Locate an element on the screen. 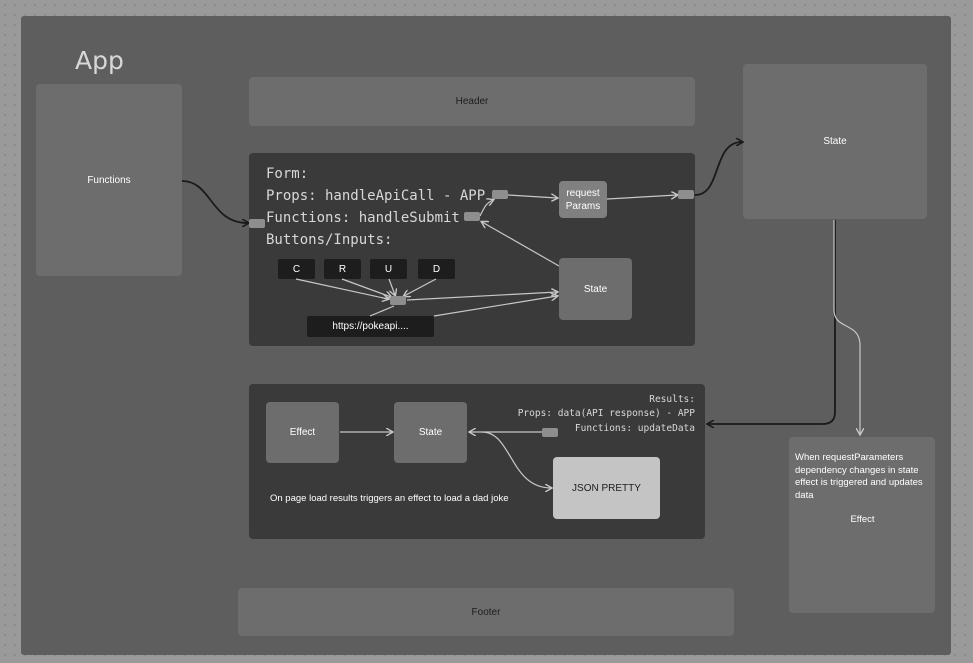 This screenshot has width=973, height=663. form-left-connector is located at coordinates (257, 223).